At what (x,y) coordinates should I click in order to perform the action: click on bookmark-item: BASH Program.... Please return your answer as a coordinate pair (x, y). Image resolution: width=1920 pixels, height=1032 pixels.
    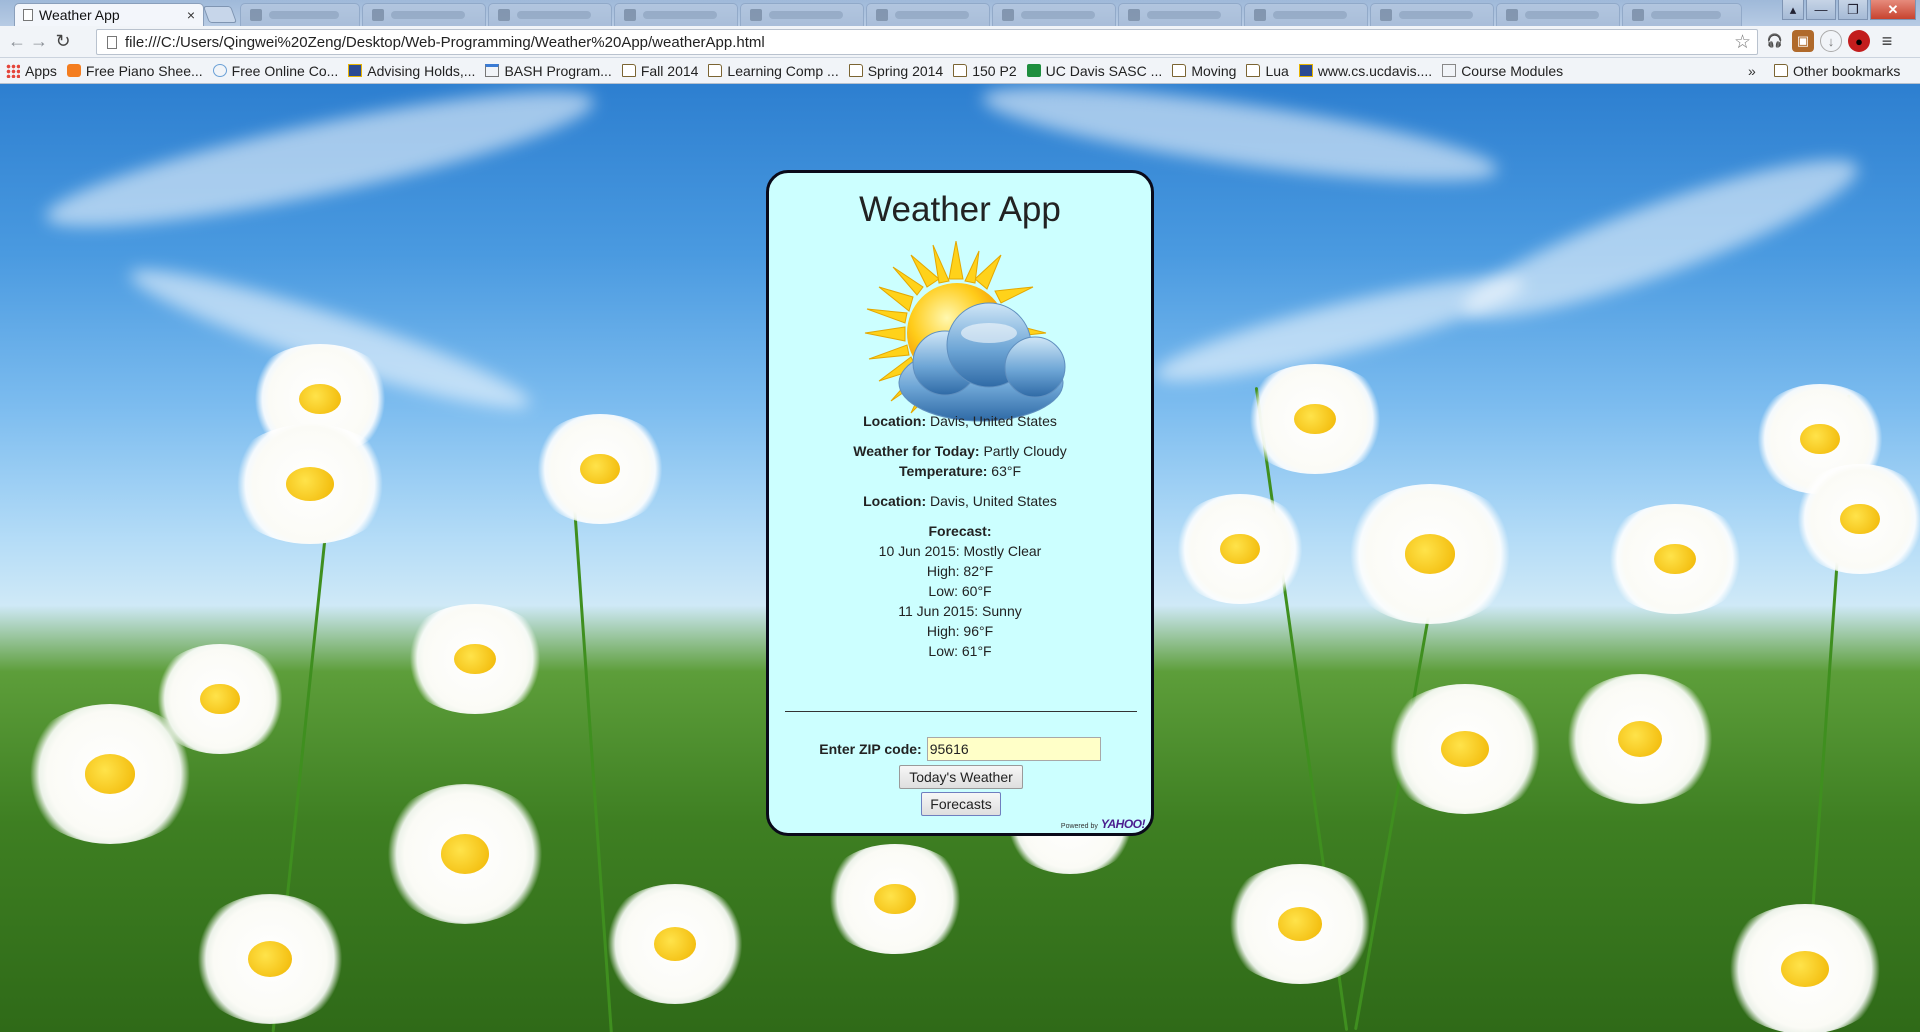
    Looking at the image, I should click on (548, 71).